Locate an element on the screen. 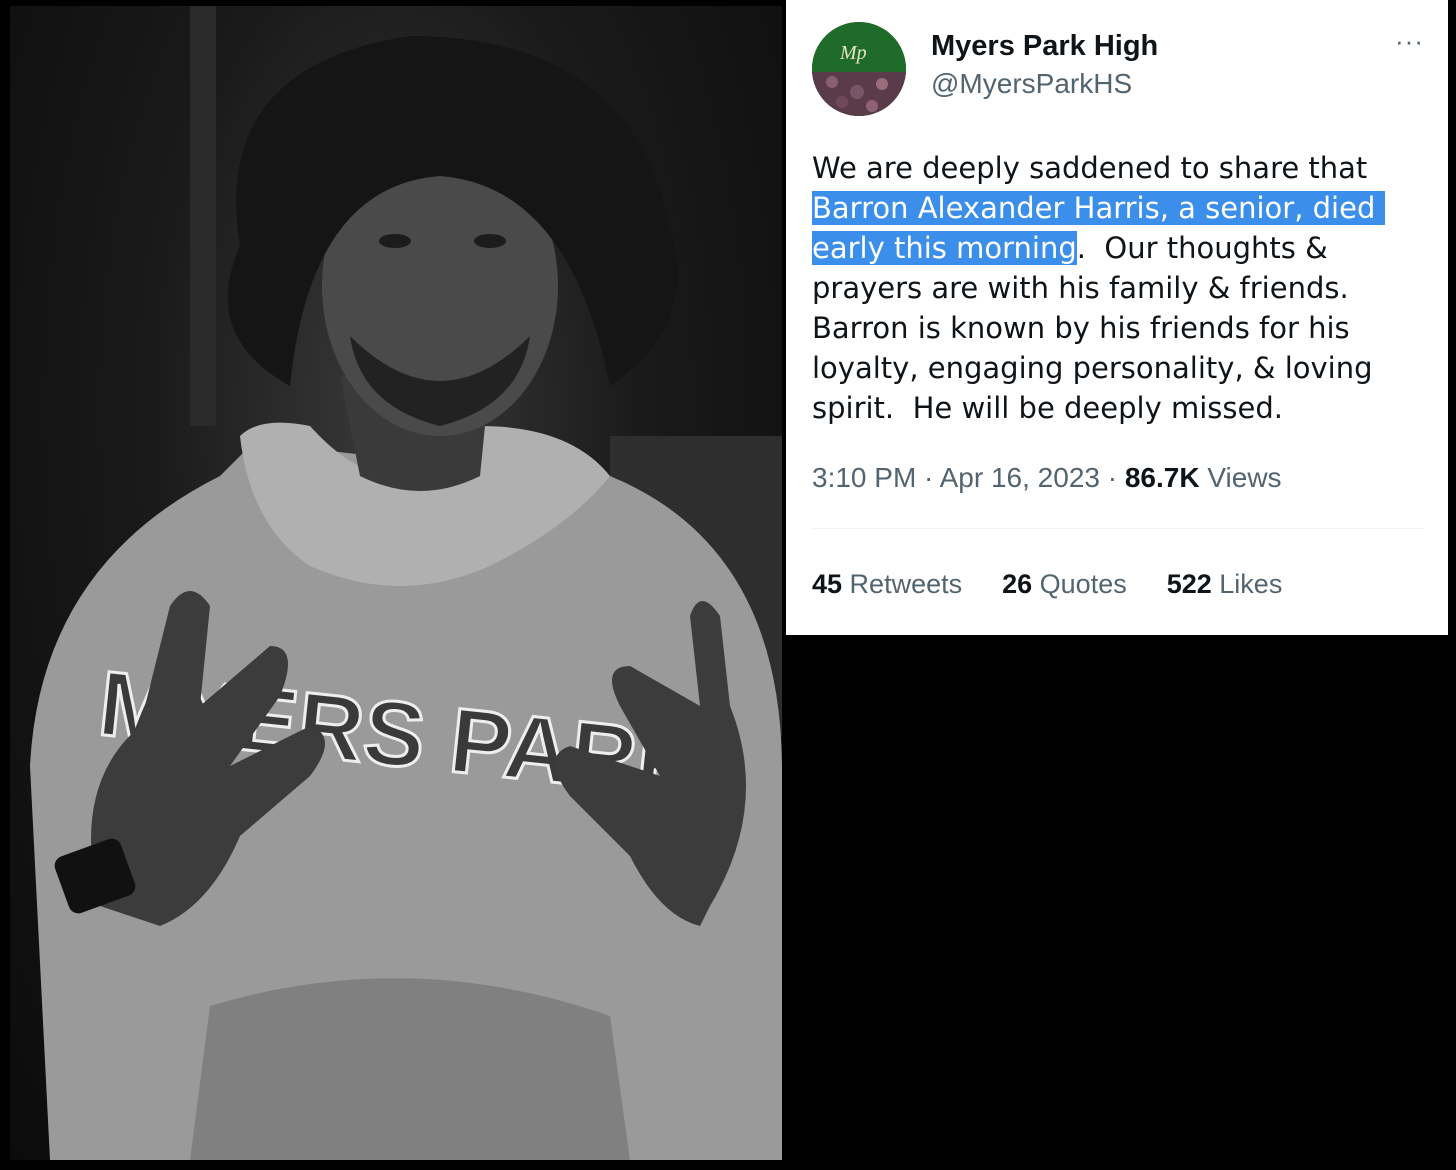  avatar-image is located at coordinates (859, 69).